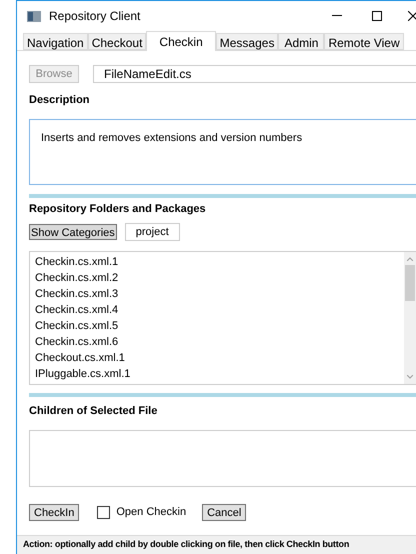 The image size is (416, 554). I want to click on section-heading: Repository Folders and Packages, so click(118, 209).